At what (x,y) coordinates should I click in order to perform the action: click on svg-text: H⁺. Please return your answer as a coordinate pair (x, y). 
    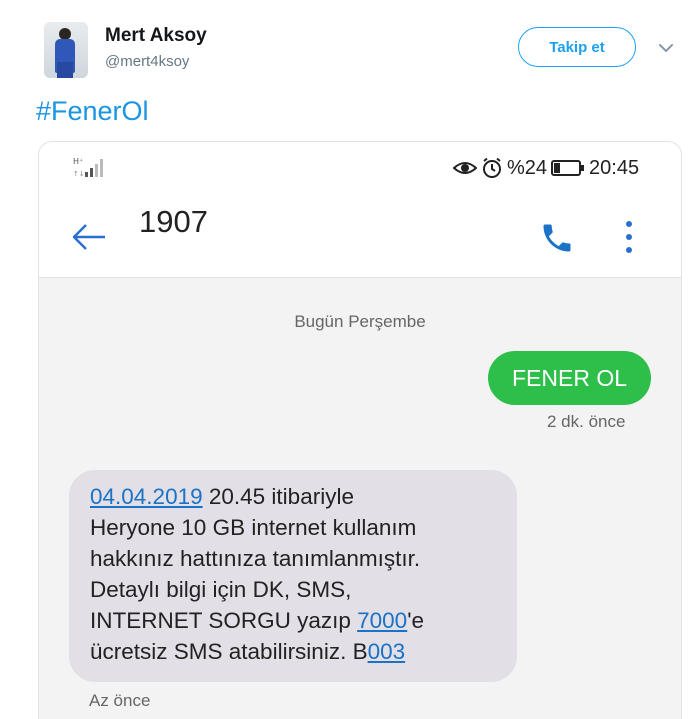
    Looking at the image, I should click on (78, 161).